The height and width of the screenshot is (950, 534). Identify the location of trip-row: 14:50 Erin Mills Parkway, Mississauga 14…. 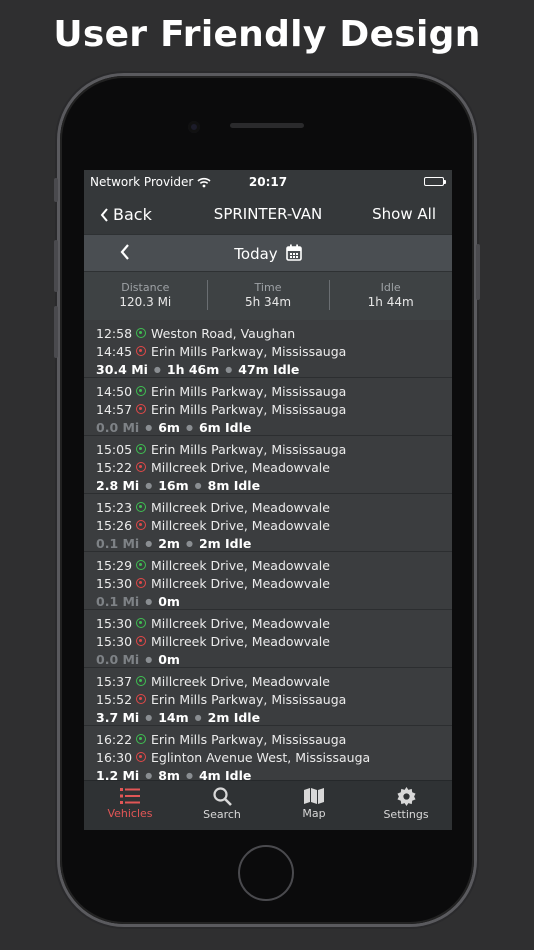
(268, 407).